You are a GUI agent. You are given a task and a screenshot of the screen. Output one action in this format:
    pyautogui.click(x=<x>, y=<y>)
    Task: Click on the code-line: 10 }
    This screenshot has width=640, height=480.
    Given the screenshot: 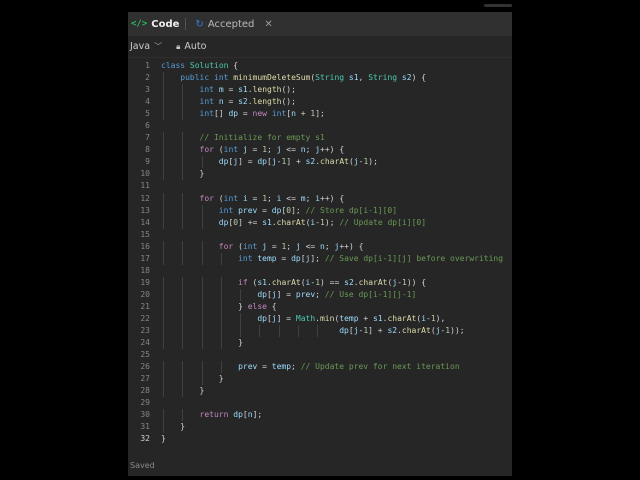 What is the action you would take?
    pyautogui.click(x=320, y=174)
    